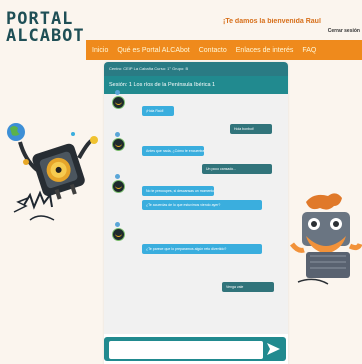 The width and height of the screenshot is (362, 364). I want to click on logo: PORTAL ALCABOT, so click(46, 28).